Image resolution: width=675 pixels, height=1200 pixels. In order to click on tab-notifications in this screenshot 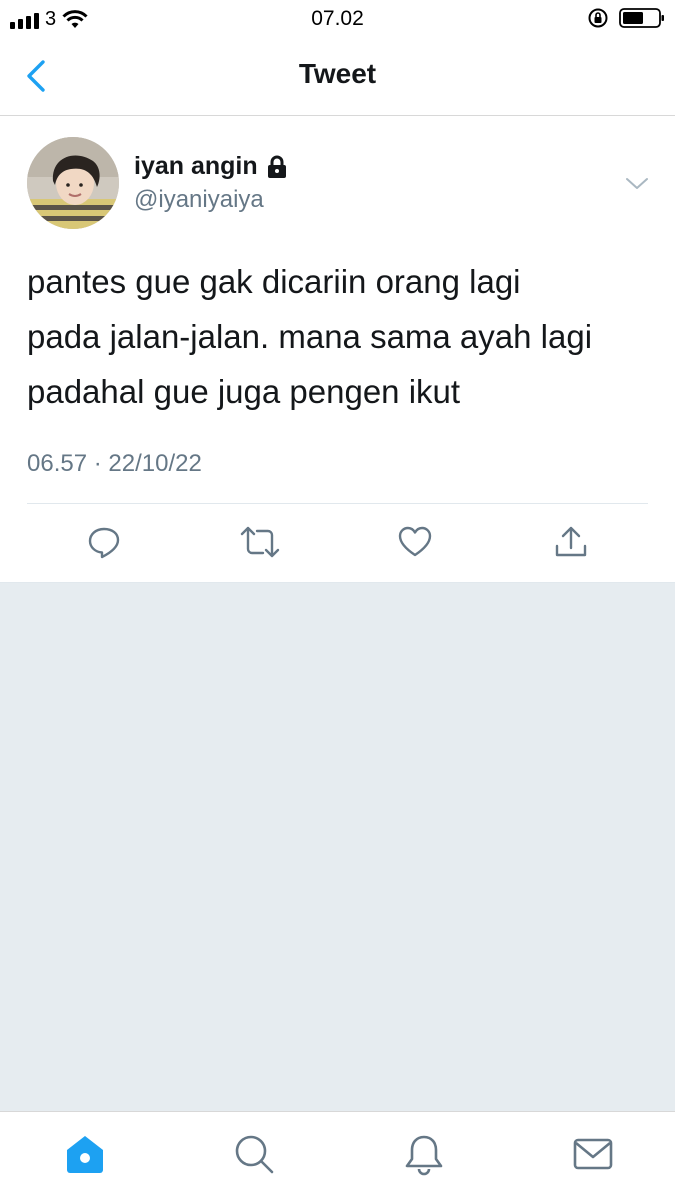, I will do `click(424, 1154)`.